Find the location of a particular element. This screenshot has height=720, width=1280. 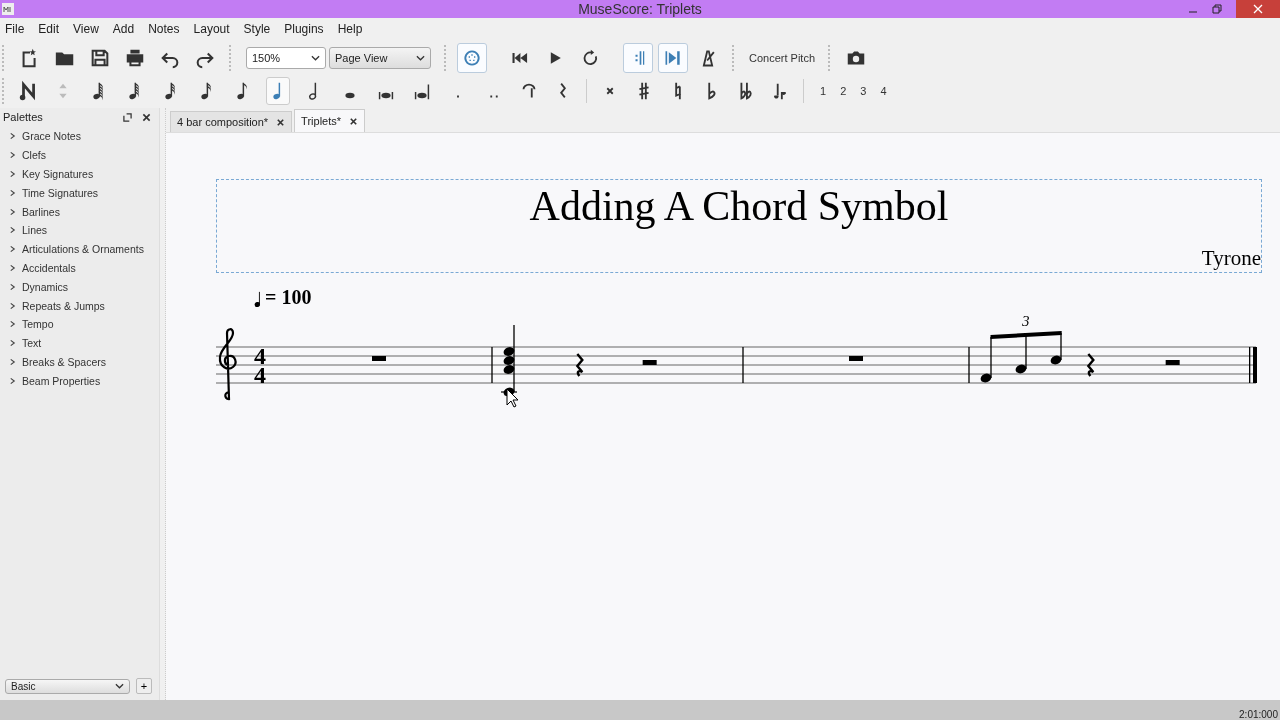

tempo-marking: = 100 is located at coordinates (288, 297).